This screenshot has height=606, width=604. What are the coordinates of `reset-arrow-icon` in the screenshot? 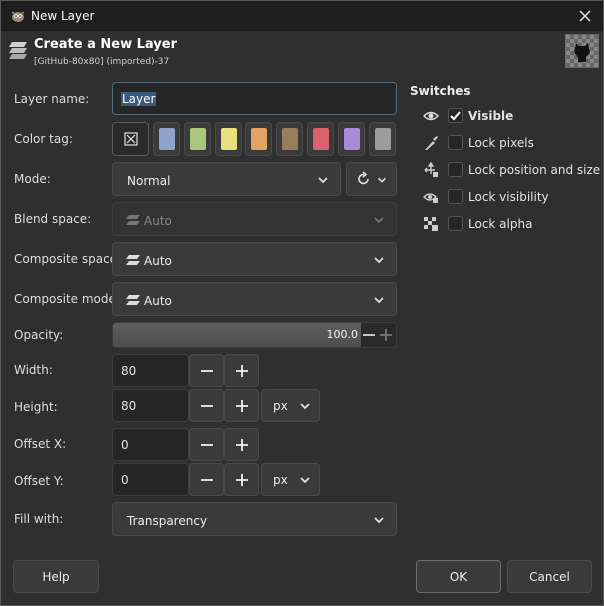 It's located at (363, 178).